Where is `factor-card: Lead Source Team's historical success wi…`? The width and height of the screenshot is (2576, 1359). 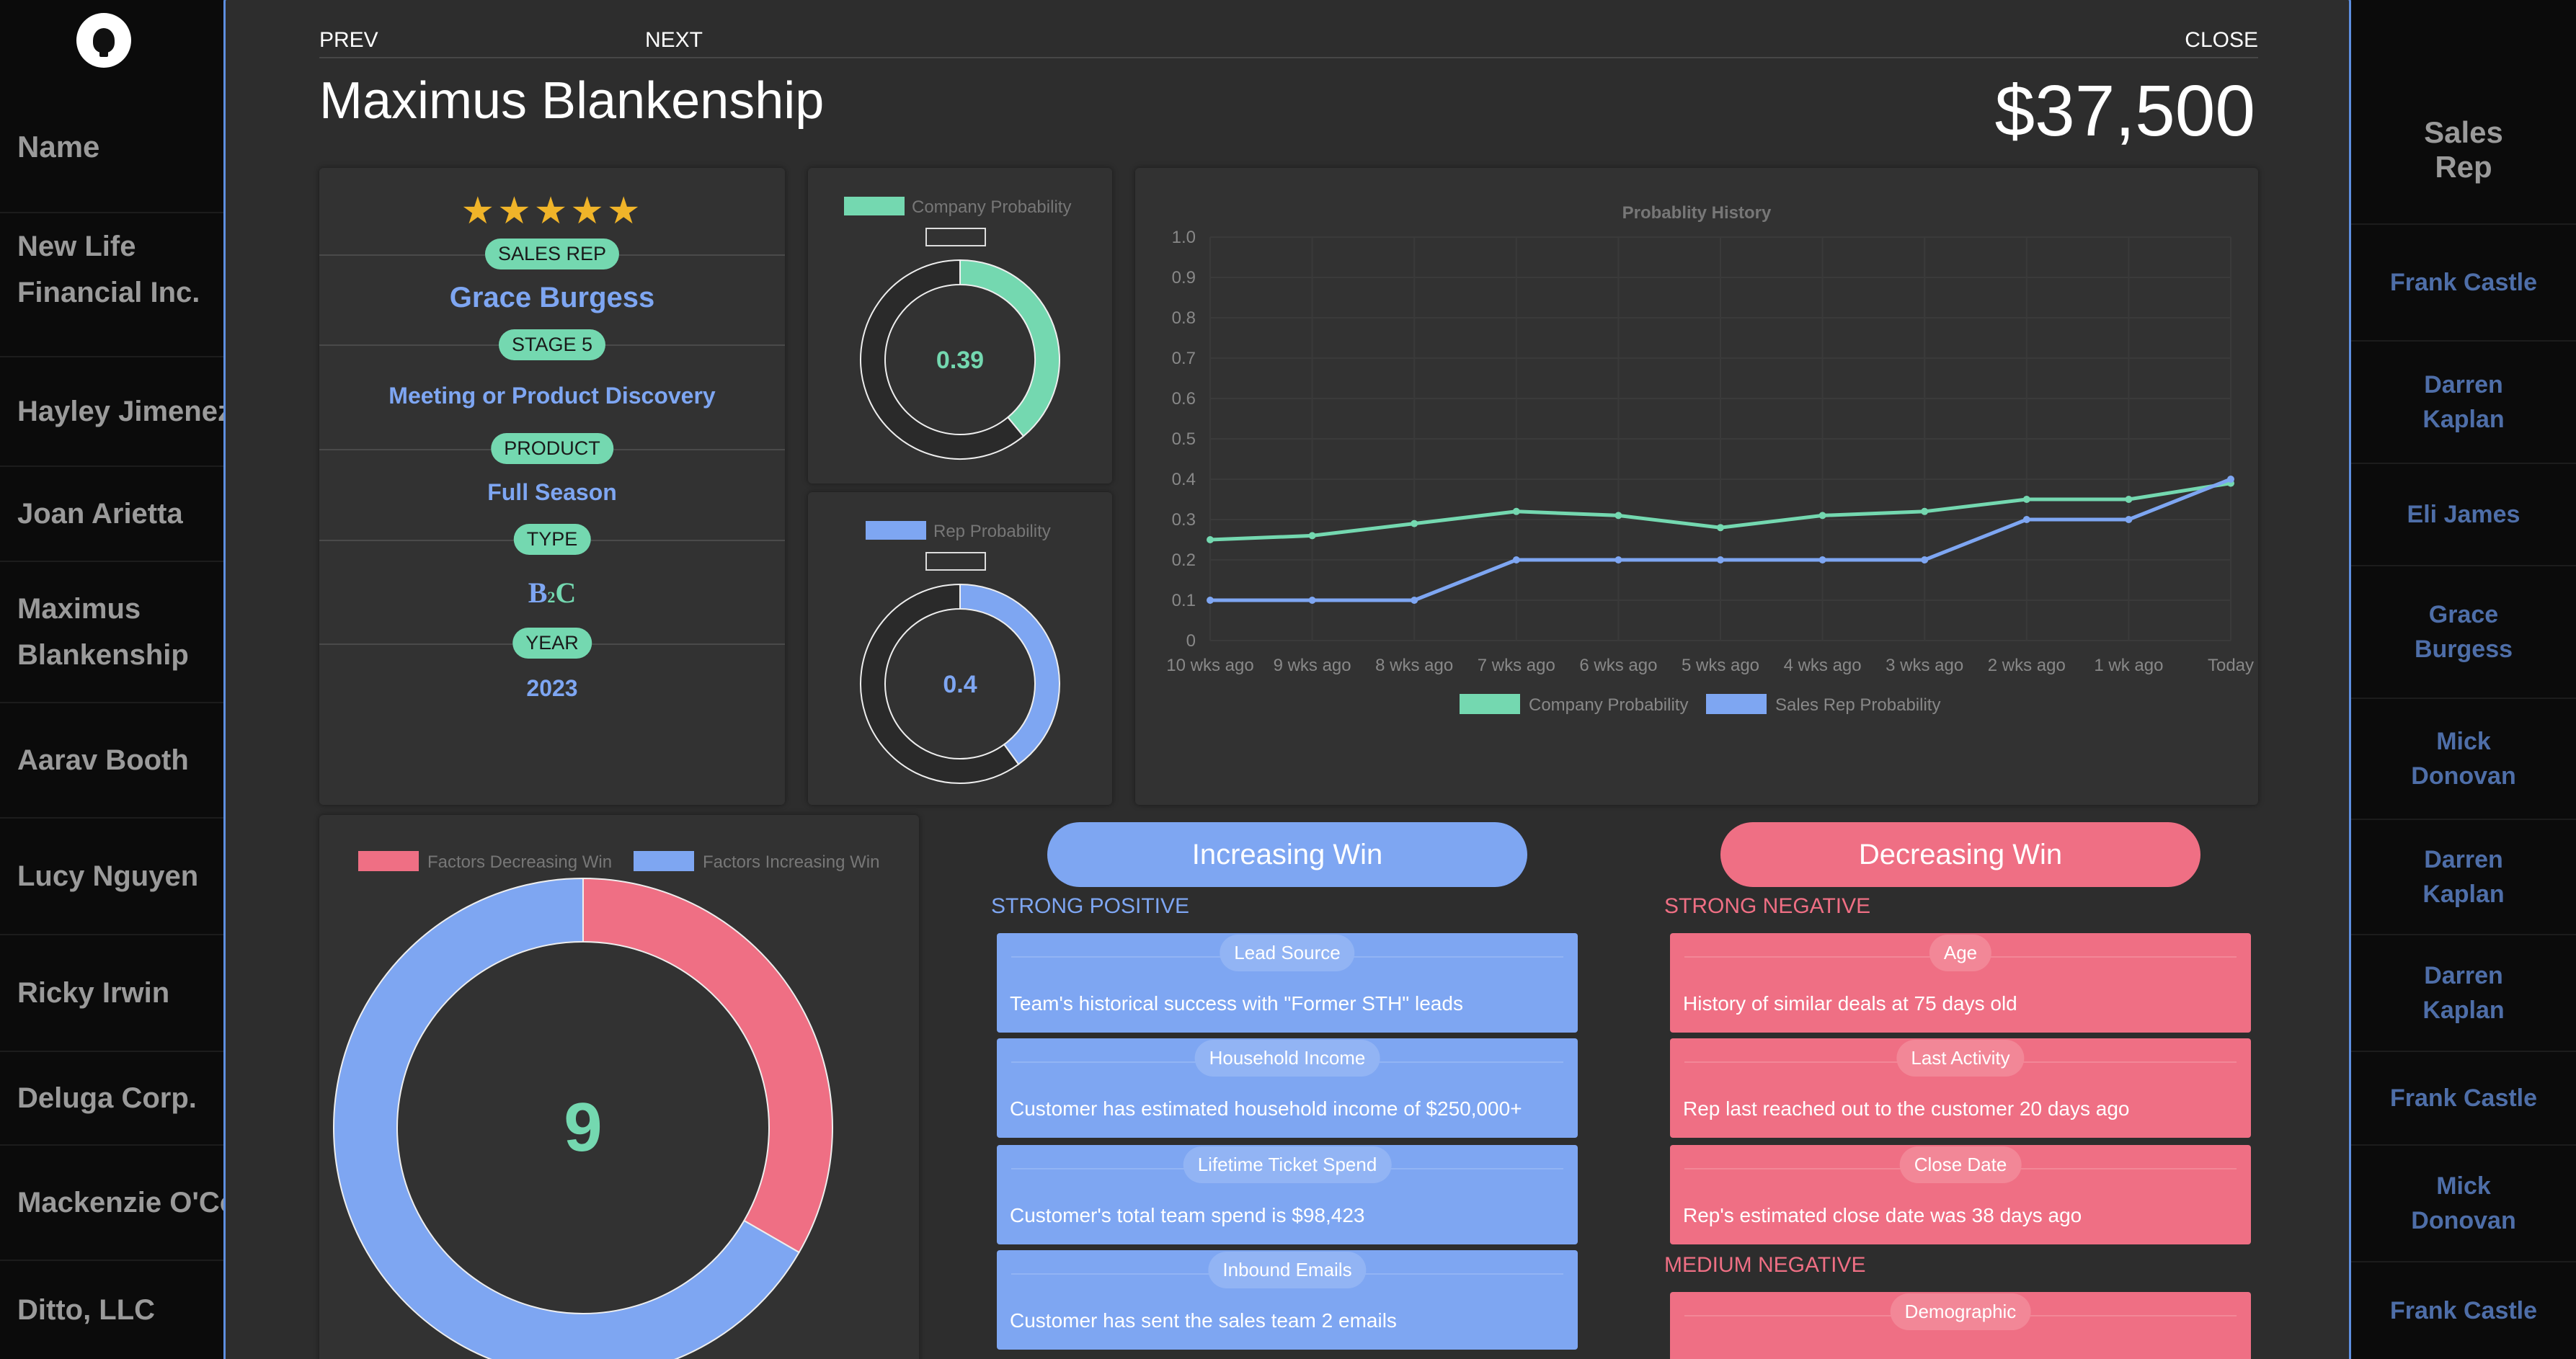 factor-card: Lead Source Team's historical success wi… is located at coordinates (1287, 983).